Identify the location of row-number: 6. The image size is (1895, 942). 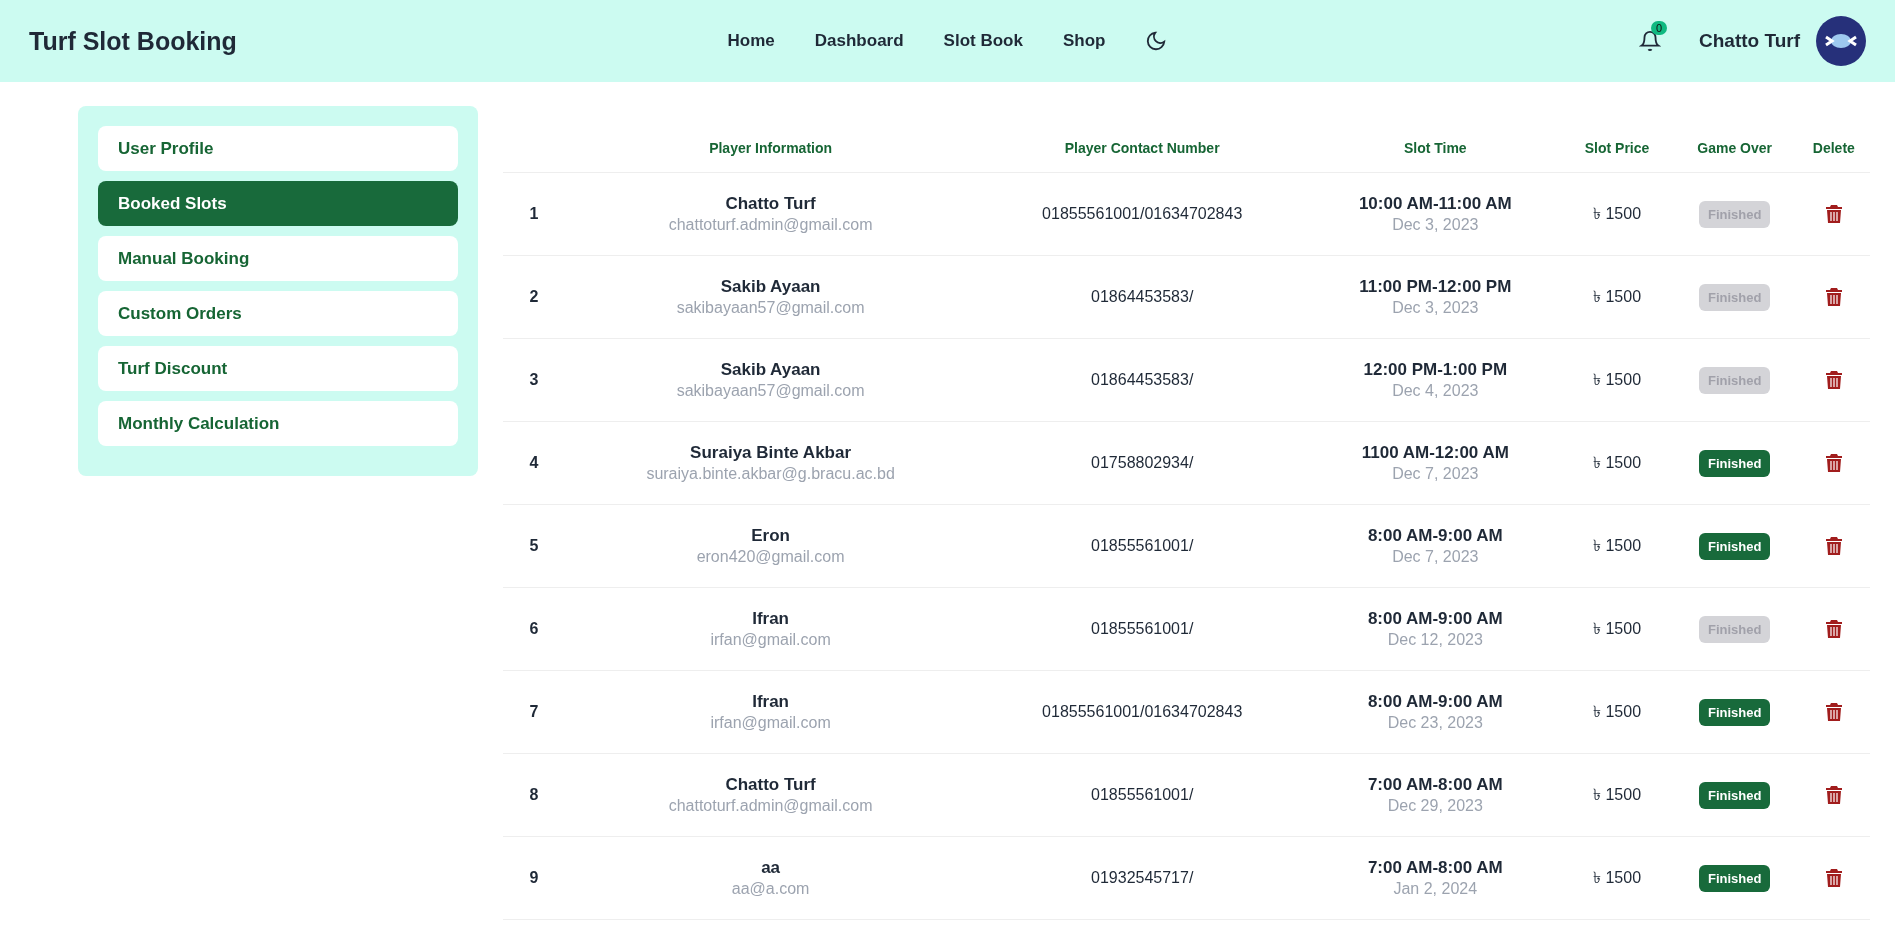
(534, 628).